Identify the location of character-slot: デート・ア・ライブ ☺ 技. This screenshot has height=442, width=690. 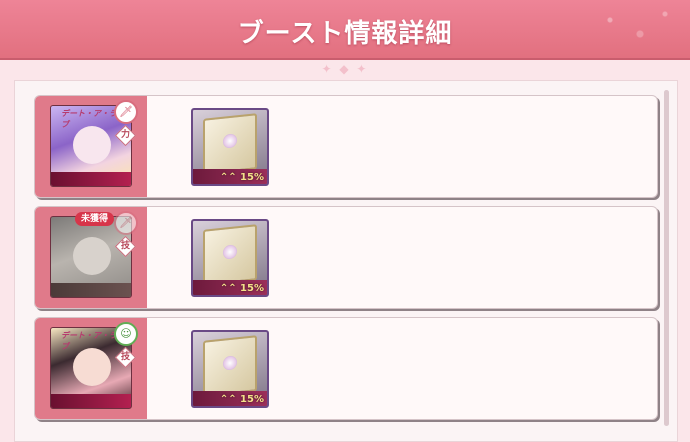
(91, 368).